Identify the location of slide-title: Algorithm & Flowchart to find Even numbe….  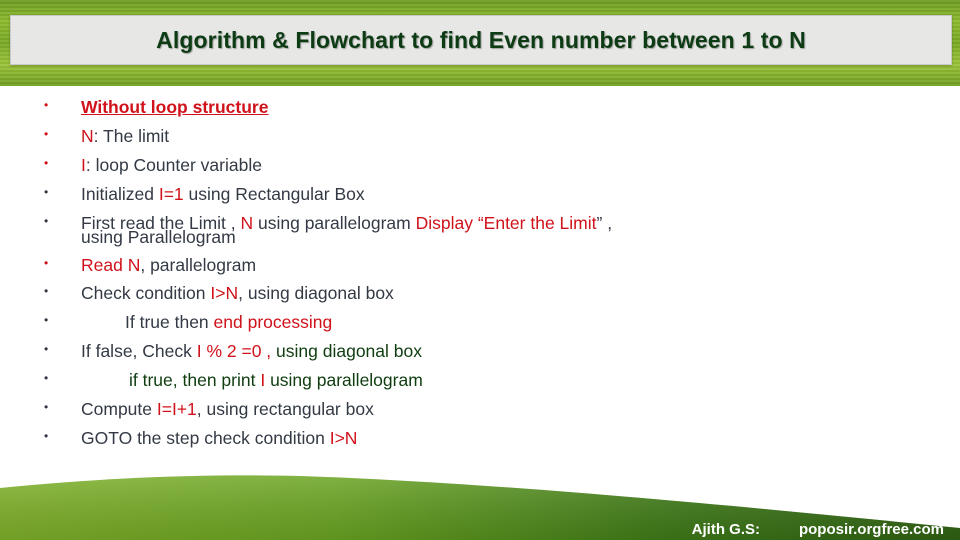
(481, 39).